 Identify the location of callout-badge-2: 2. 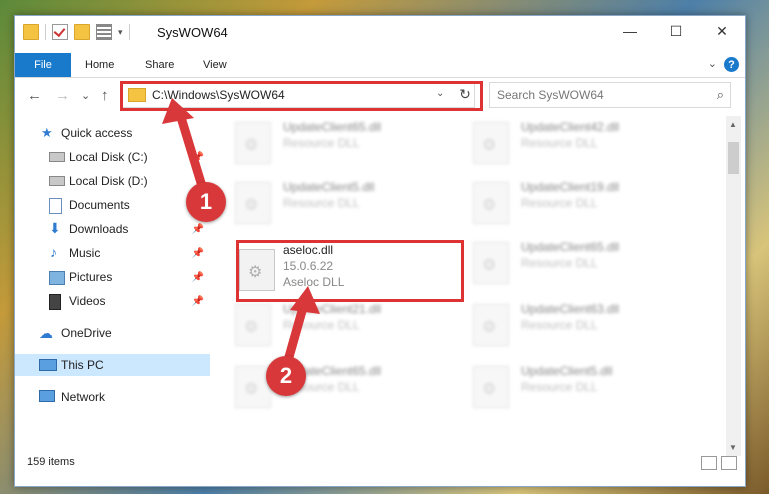
(286, 376).